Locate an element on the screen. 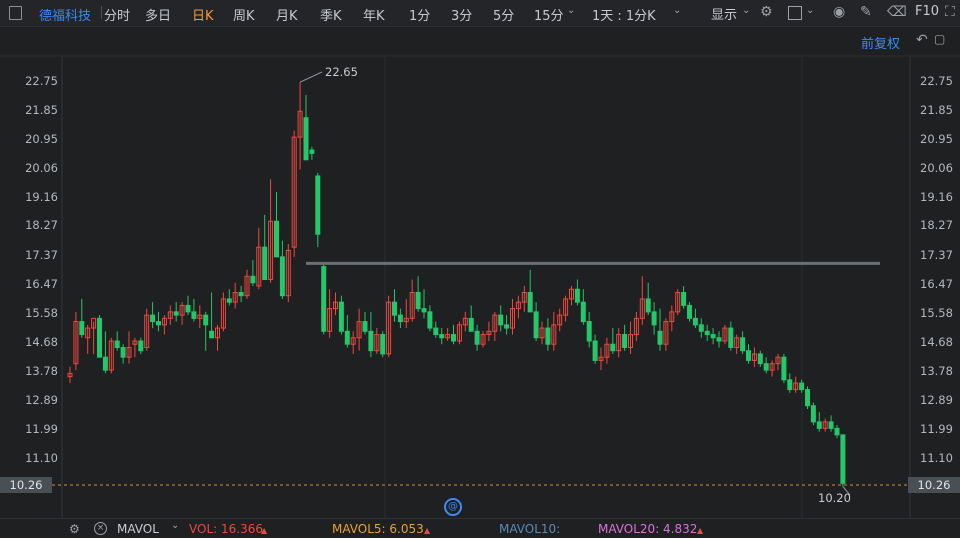  y-tick-label: 20.06 is located at coordinates (936, 167).